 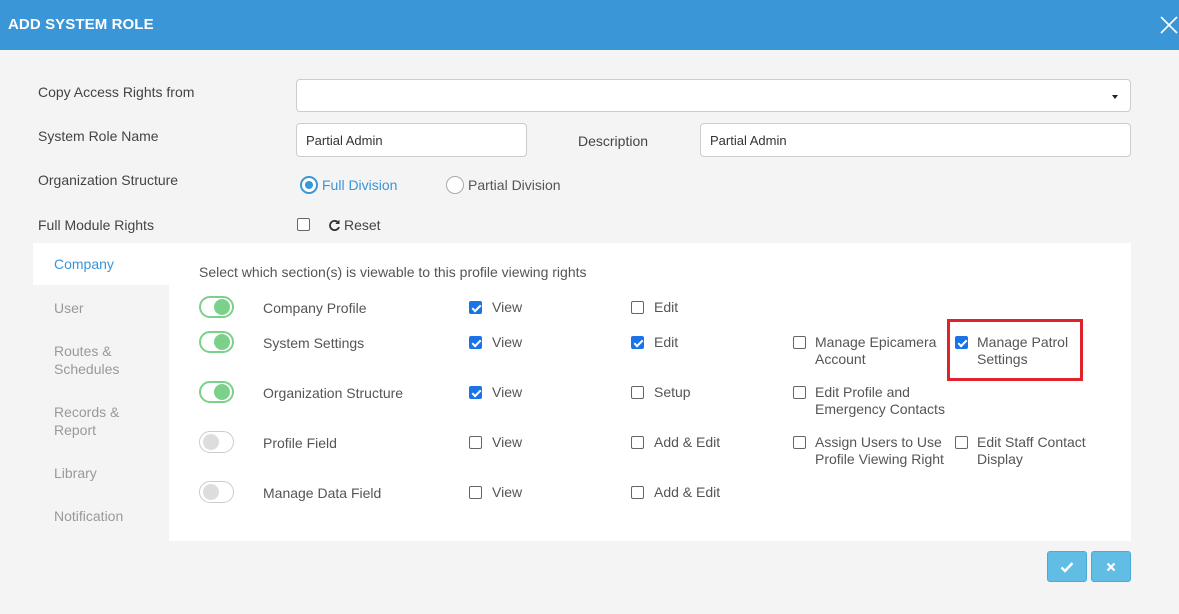 I want to click on manage-data-field-view-checkbox, so click(x=475, y=492).